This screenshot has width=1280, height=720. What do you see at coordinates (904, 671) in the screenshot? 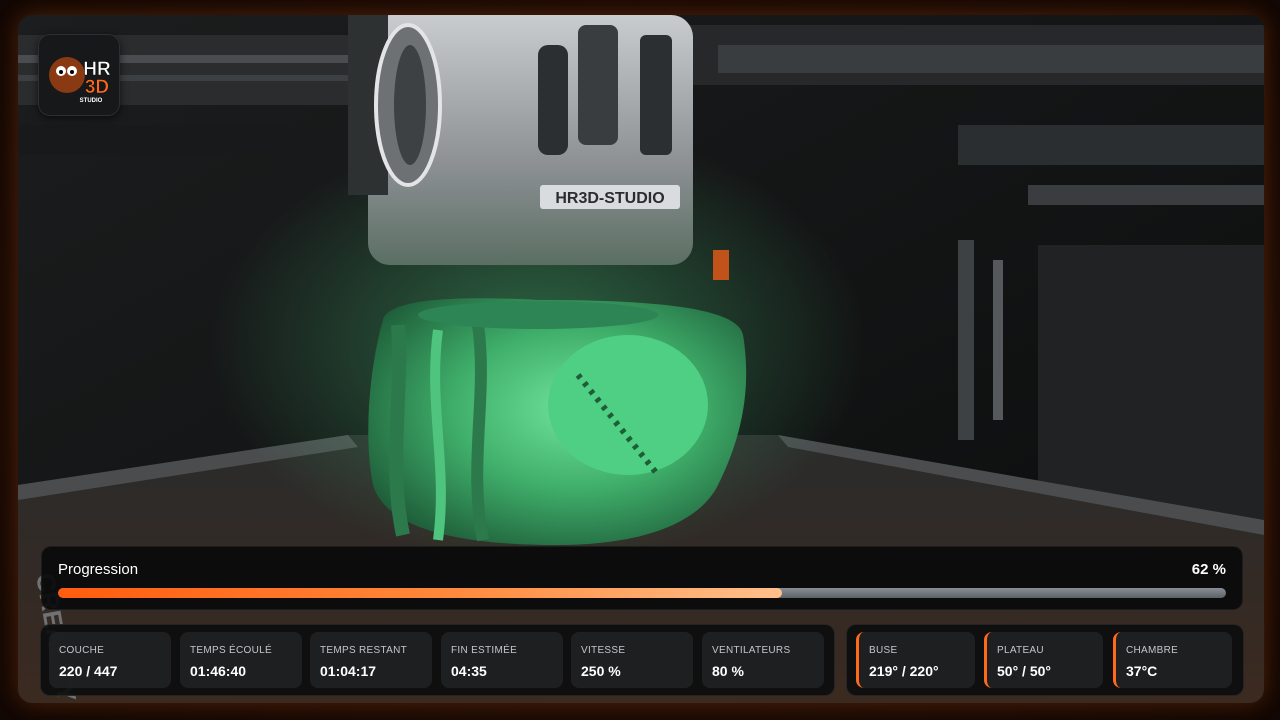
I see `temp-value: 219° / 220°` at bounding box center [904, 671].